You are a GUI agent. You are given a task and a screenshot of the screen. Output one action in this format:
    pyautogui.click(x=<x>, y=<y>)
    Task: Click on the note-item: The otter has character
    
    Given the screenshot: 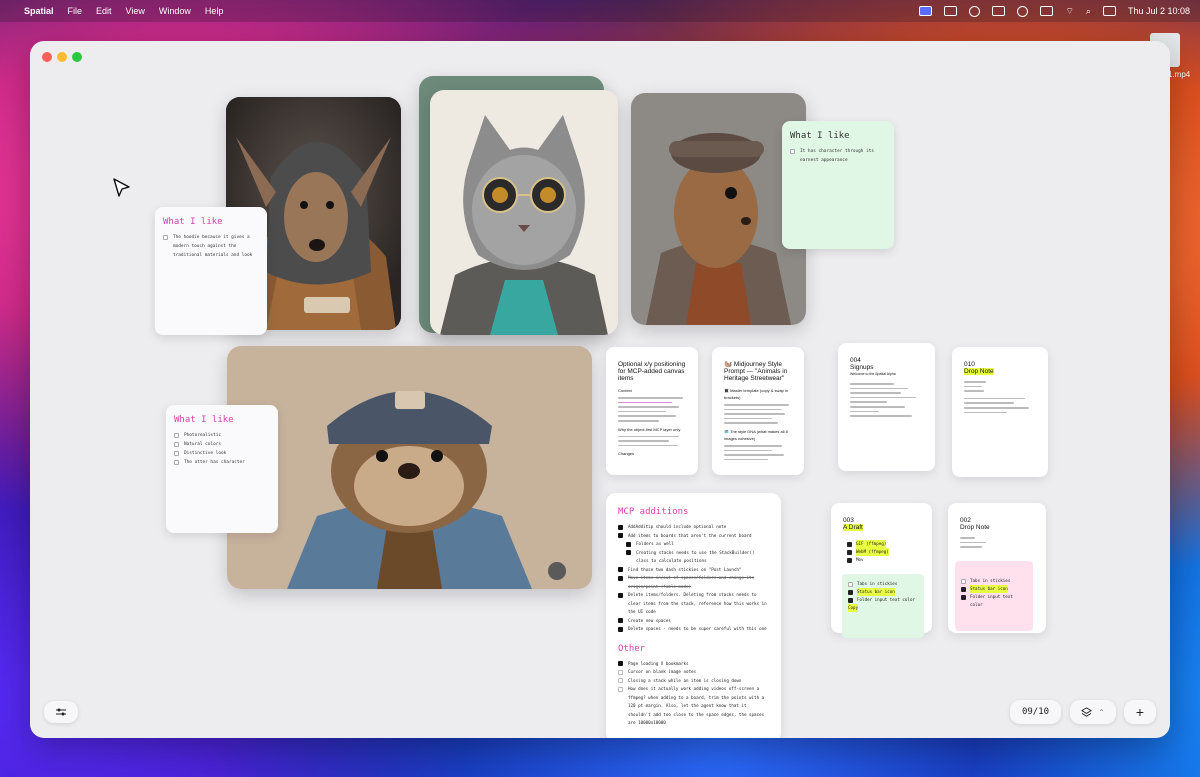 What is the action you would take?
    pyautogui.click(x=222, y=462)
    